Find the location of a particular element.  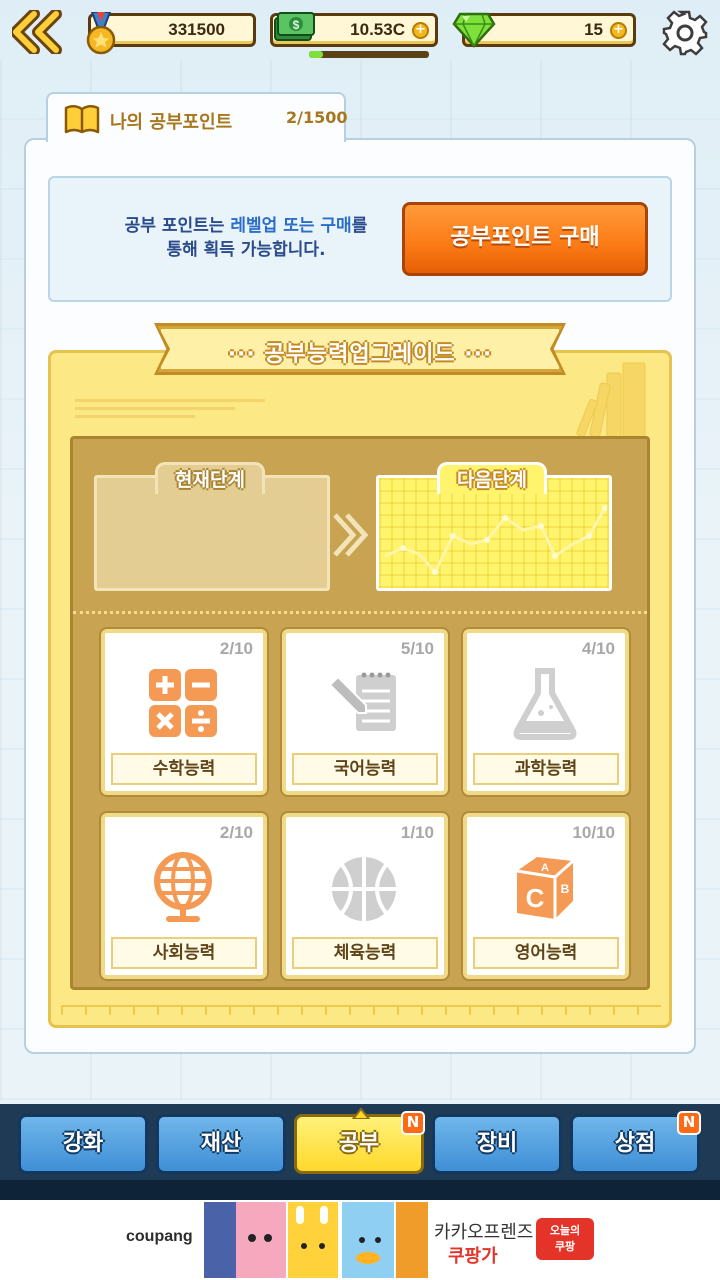

back-button is located at coordinates (37, 32).